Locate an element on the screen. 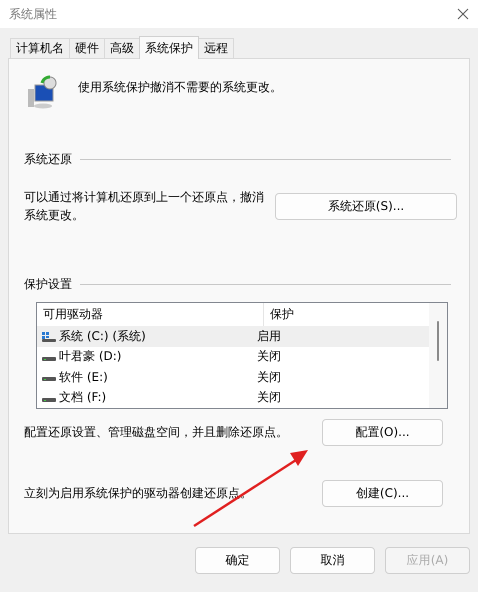 This screenshot has height=592, width=478. drive-row: 文档 (F:) 关闭 is located at coordinates (233, 398).